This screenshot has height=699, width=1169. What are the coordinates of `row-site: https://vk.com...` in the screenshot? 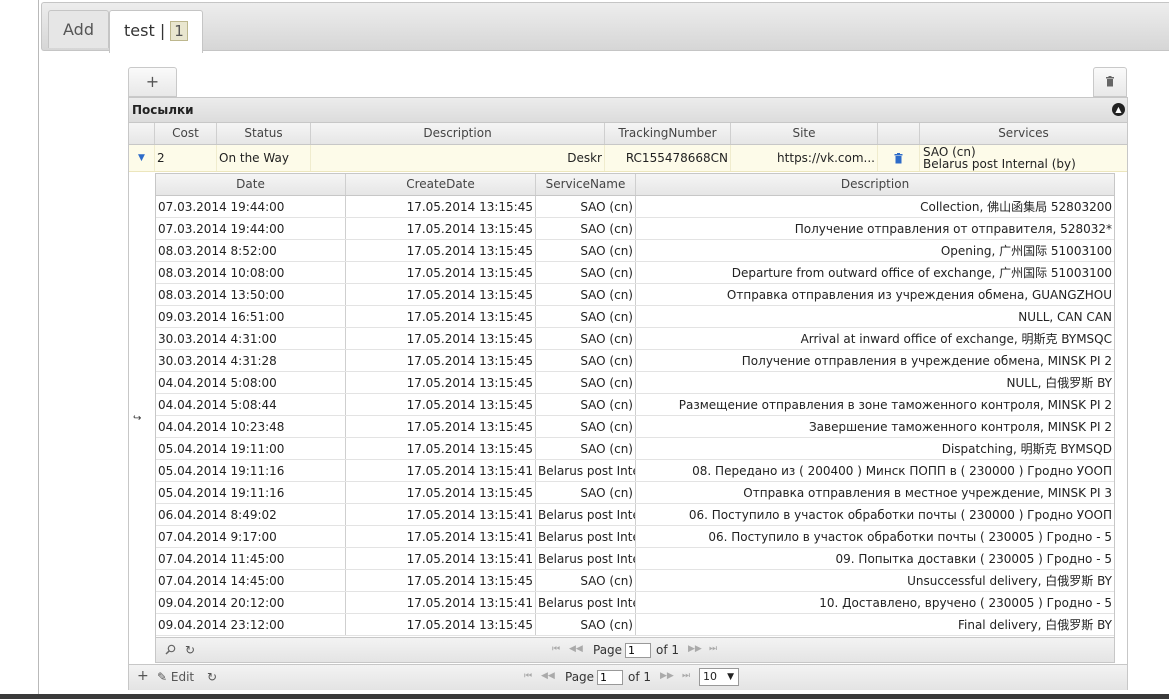 It's located at (804, 158).